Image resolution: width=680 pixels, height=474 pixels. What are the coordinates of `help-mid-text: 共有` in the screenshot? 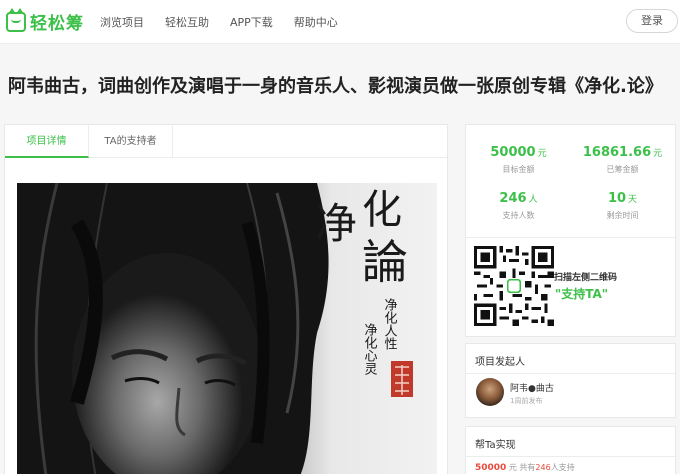 It's located at (527, 467).